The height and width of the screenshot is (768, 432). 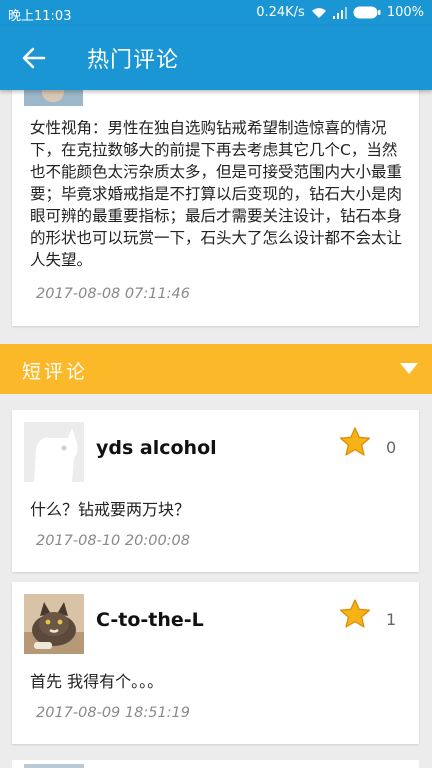 I want to click on commenter-name: yds alcohol, so click(x=156, y=448).